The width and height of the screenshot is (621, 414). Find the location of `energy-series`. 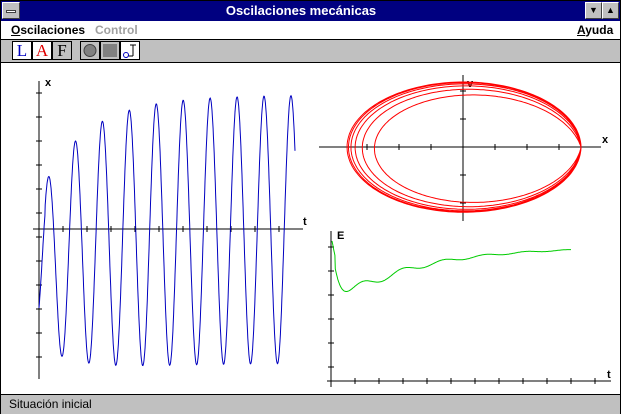

energy-series is located at coordinates (451, 266).